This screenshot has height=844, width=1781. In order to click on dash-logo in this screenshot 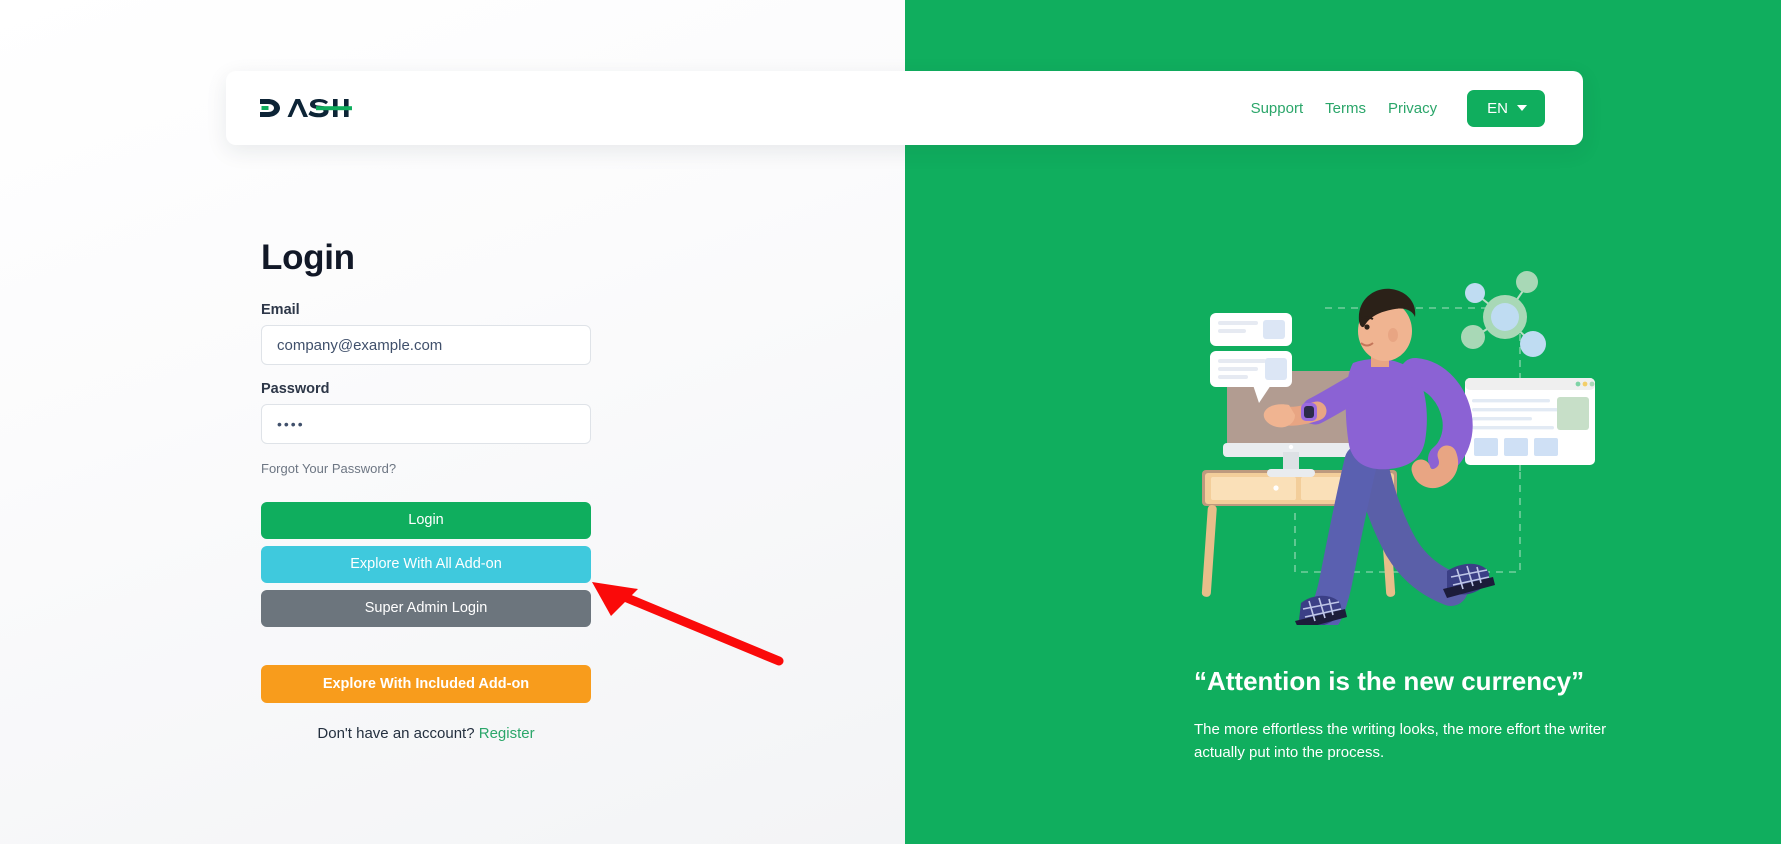, I will do `click(304, 108)`.